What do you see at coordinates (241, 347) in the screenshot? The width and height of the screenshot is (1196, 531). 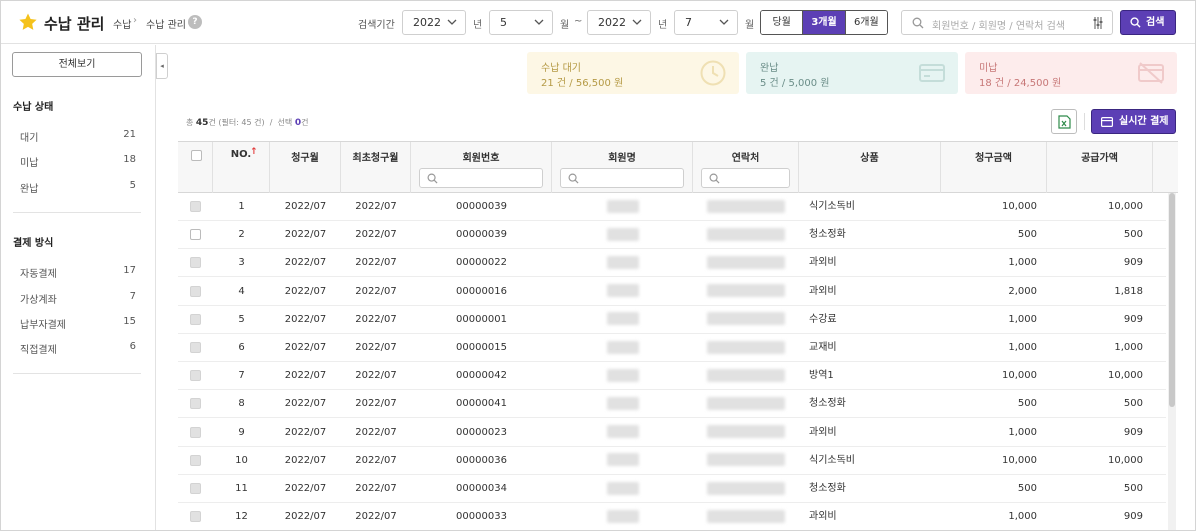 I see `row-no: 6` at bounding box center [241, 347].